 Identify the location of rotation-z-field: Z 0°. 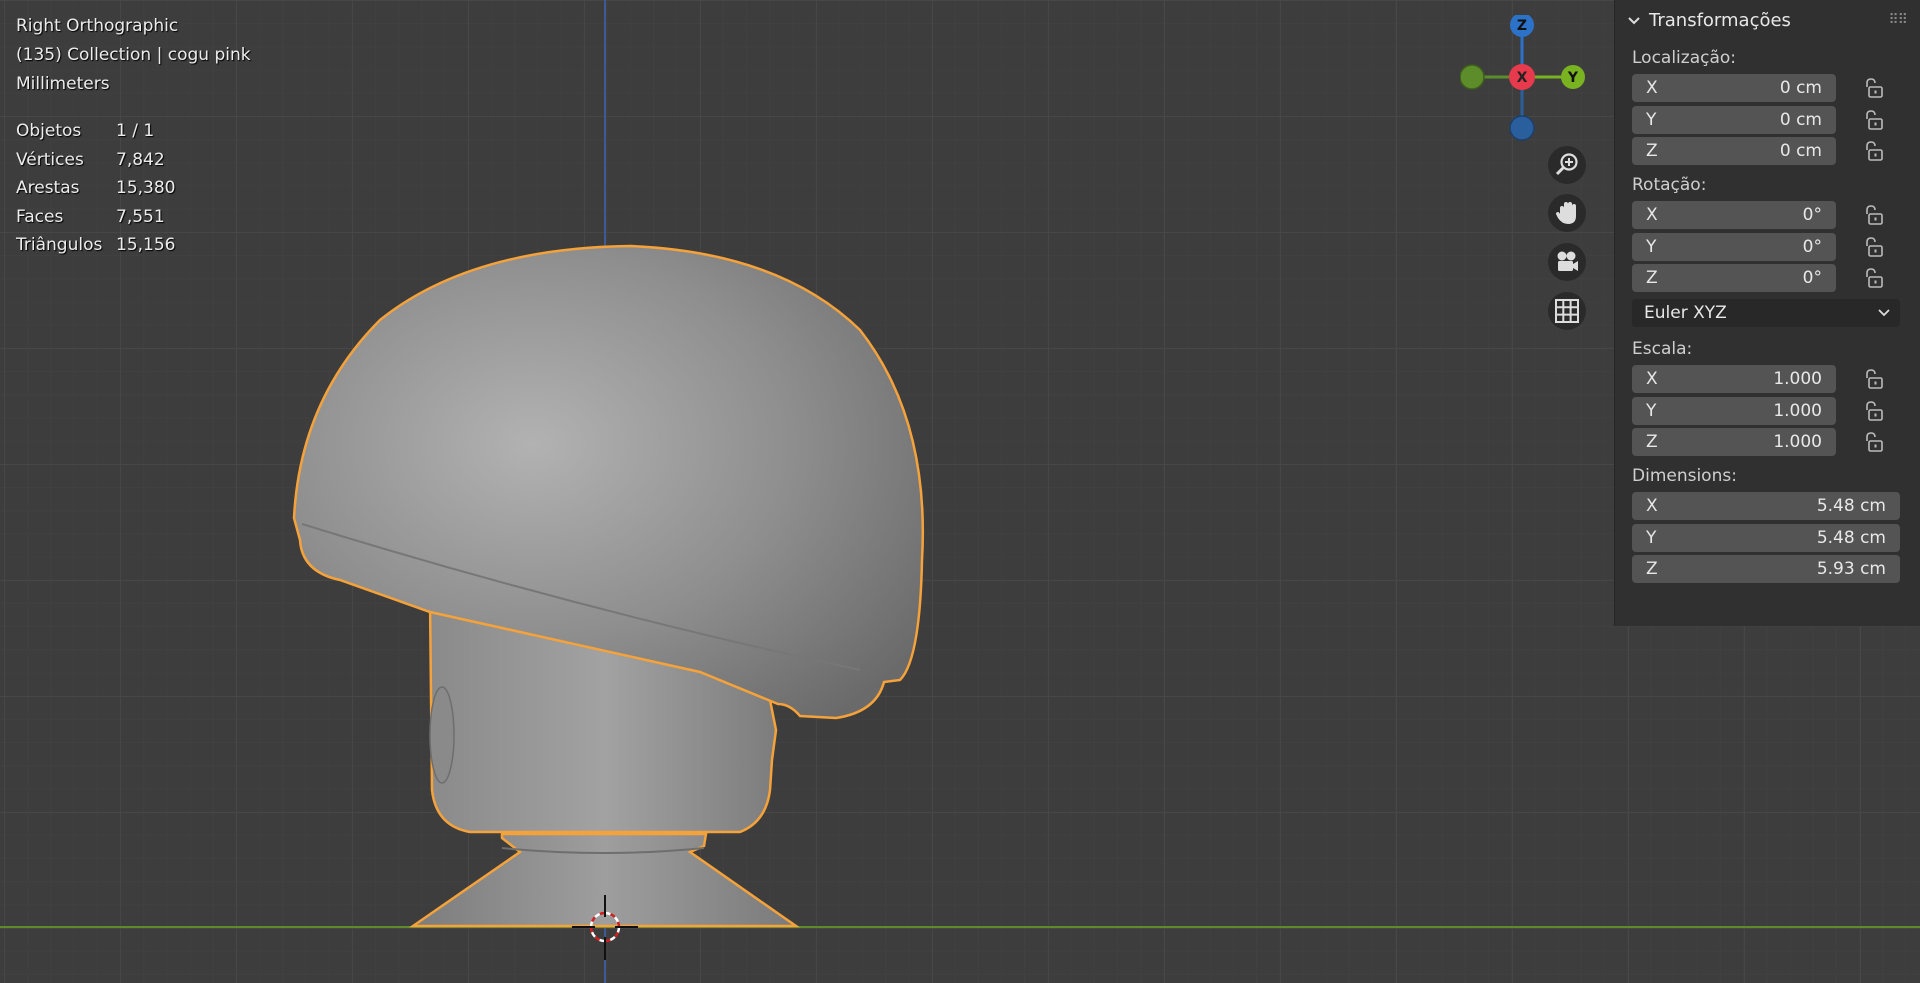
(1734, 278).